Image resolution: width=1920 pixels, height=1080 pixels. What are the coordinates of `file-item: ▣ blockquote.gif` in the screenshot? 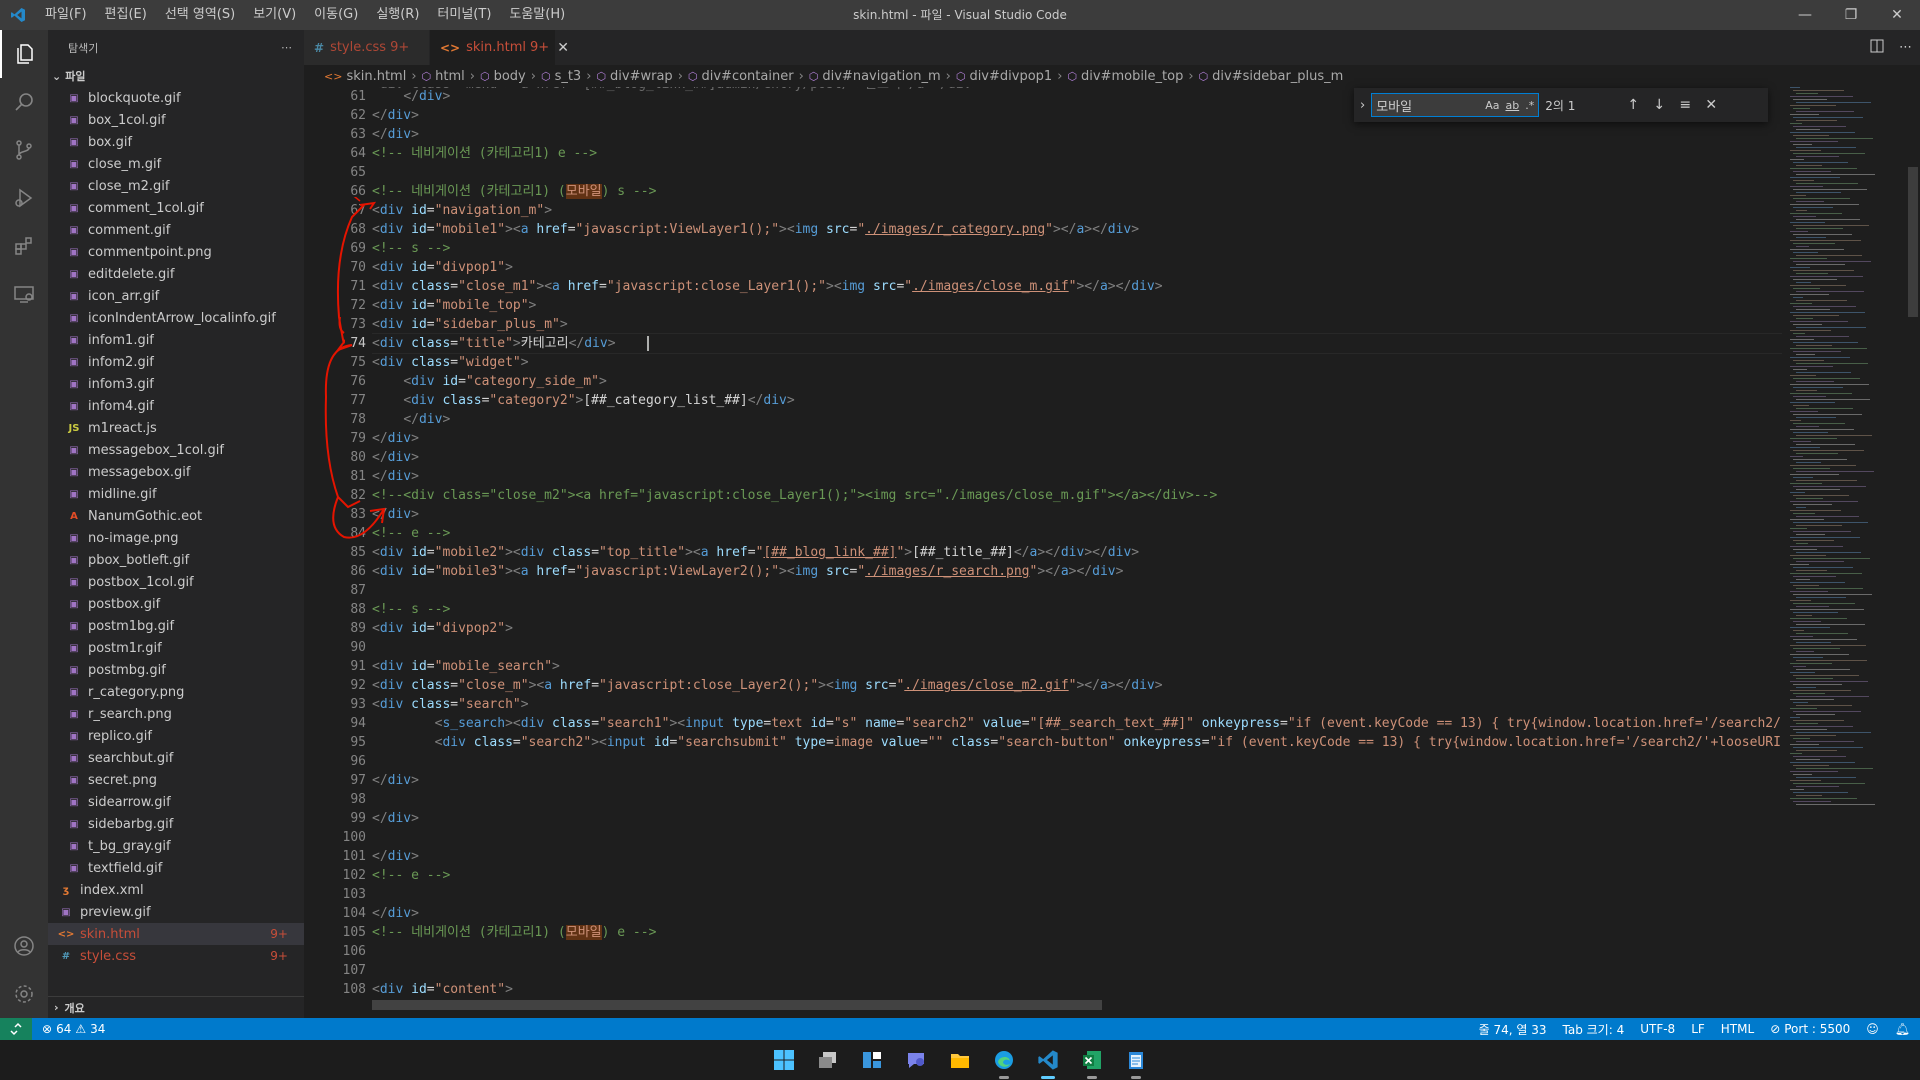 It's located at (176, 98).